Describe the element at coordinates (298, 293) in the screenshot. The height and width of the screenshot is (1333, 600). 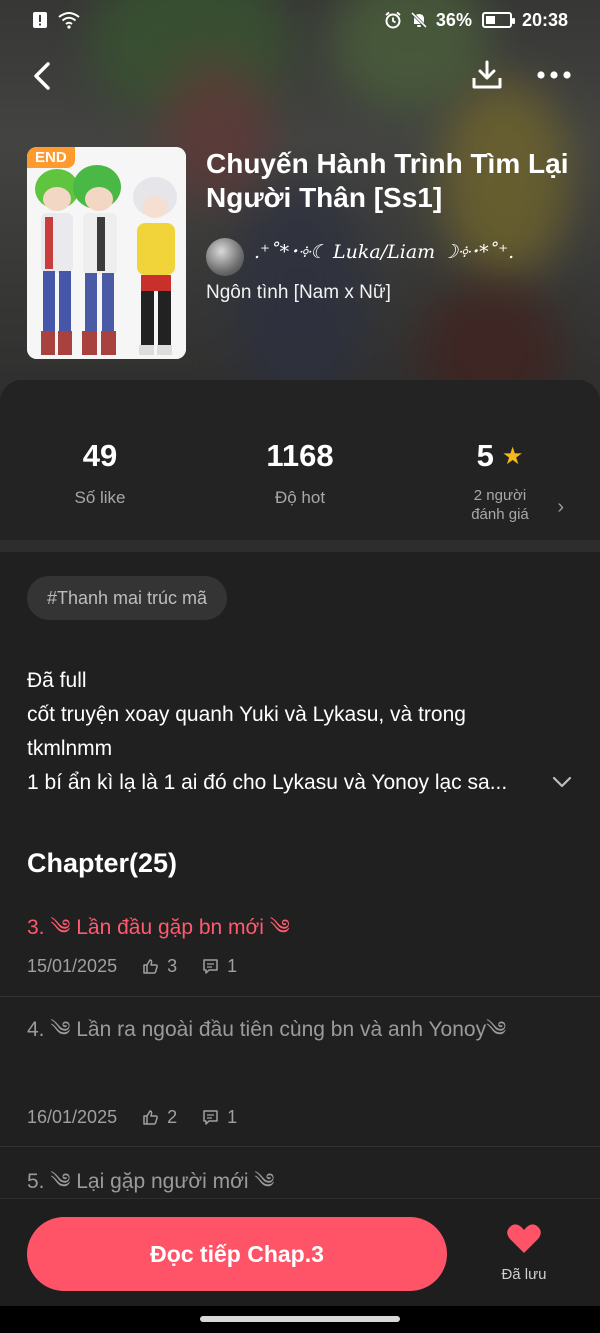
I see `genre-label: Ngôn tình [Nam x Nữ]` at that location.